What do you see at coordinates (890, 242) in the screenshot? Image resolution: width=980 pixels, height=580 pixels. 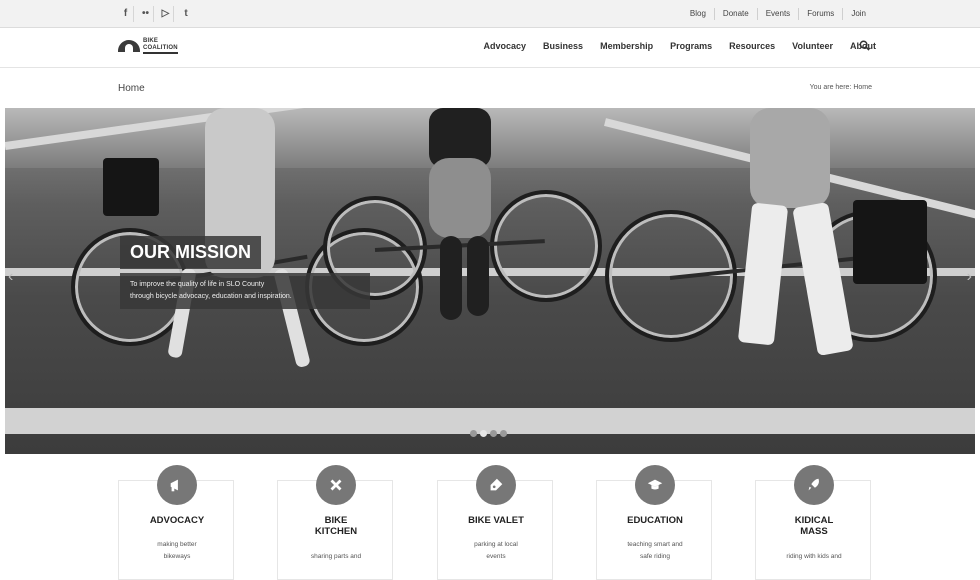 I see `bicycle-pannier` at bounding box center [890, 242].